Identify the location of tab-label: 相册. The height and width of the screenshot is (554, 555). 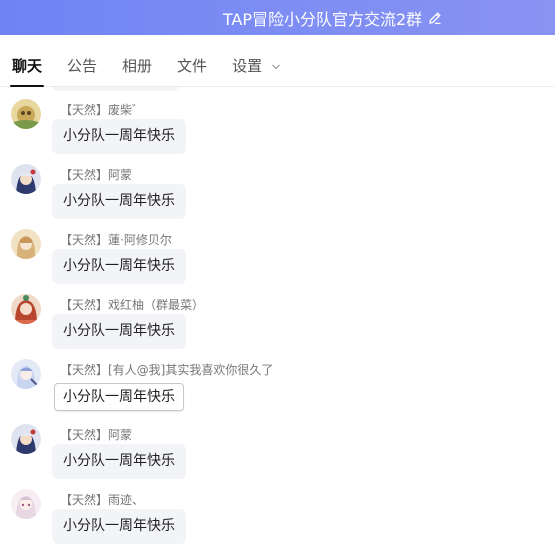
(137, 65).